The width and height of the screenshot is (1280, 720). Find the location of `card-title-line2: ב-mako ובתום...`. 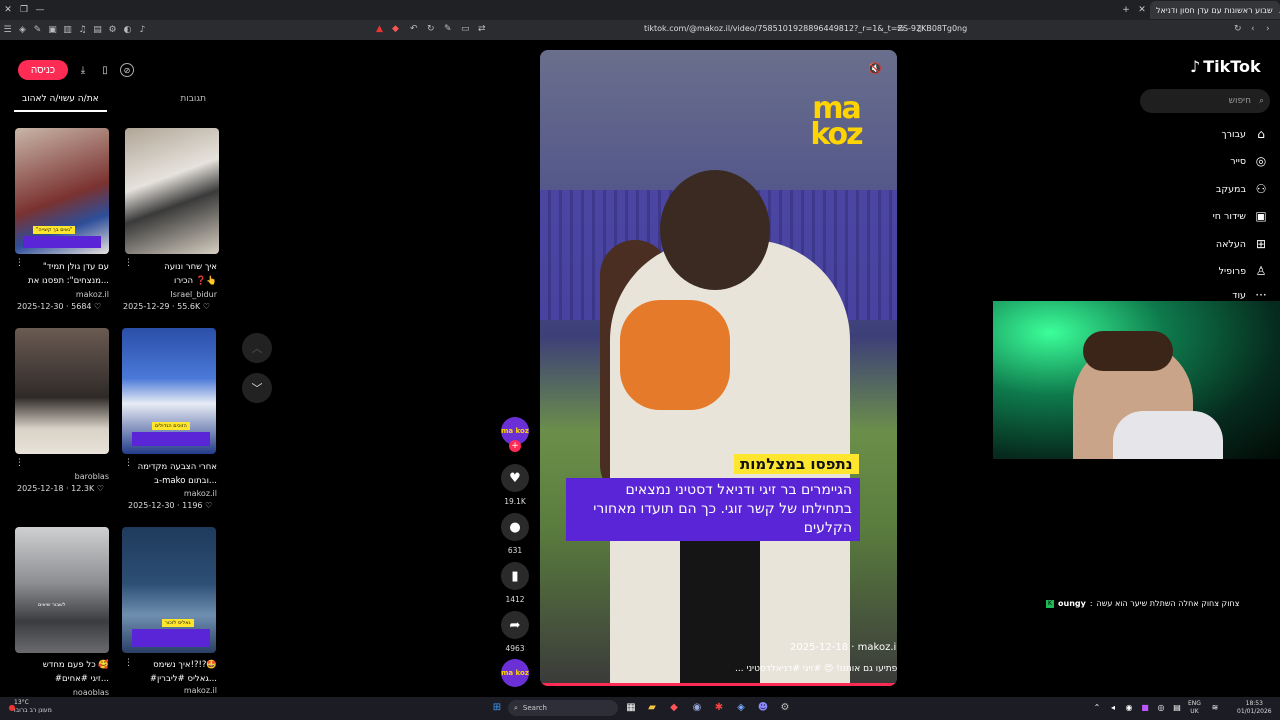

card-title-line2: ב-mako ובתום... is located at coordinates (167, 481).